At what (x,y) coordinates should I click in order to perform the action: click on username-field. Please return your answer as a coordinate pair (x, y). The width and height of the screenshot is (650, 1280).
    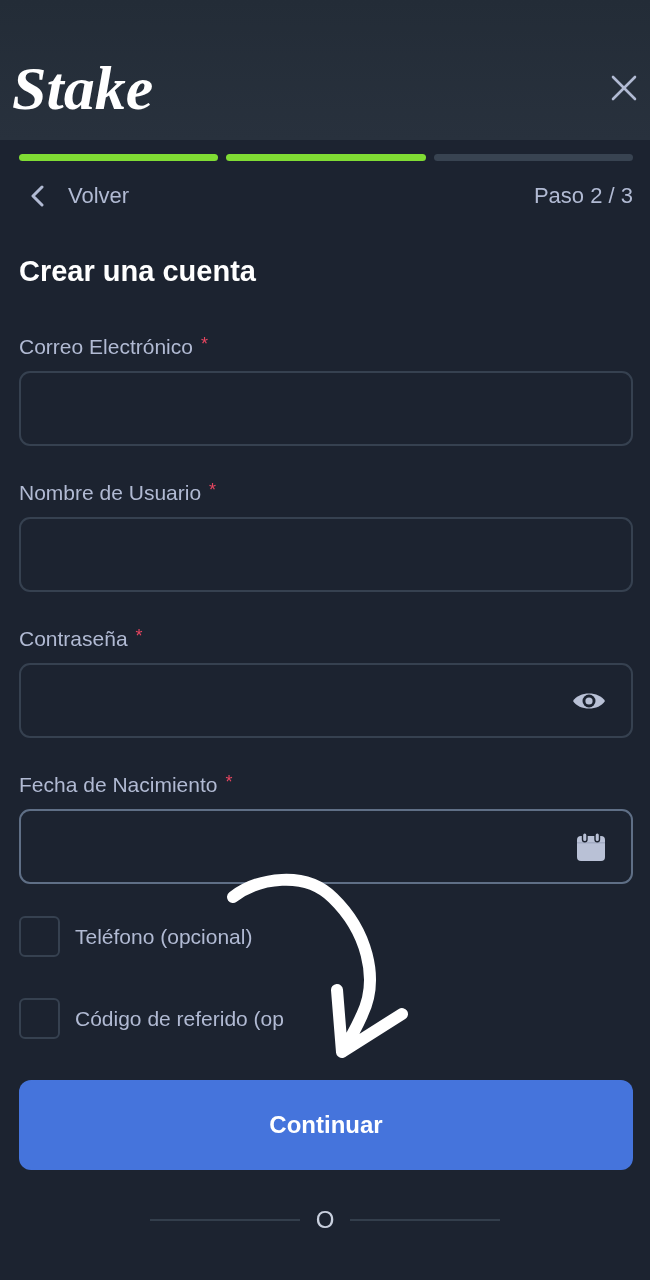
    Looking at the image, I should click on (326, 554).